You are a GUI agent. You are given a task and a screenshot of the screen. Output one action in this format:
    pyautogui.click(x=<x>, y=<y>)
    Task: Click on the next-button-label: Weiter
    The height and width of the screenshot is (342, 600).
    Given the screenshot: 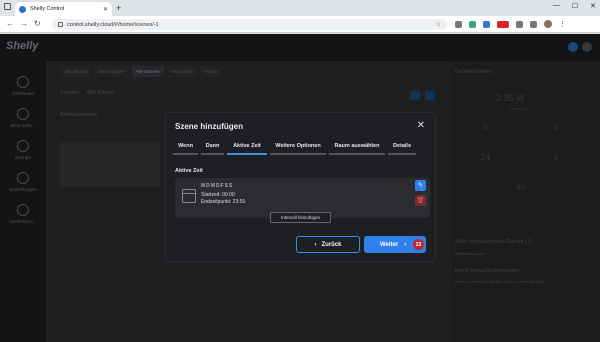 What is the action you would take?
    pyautogui.click(x=389, y=244)
    